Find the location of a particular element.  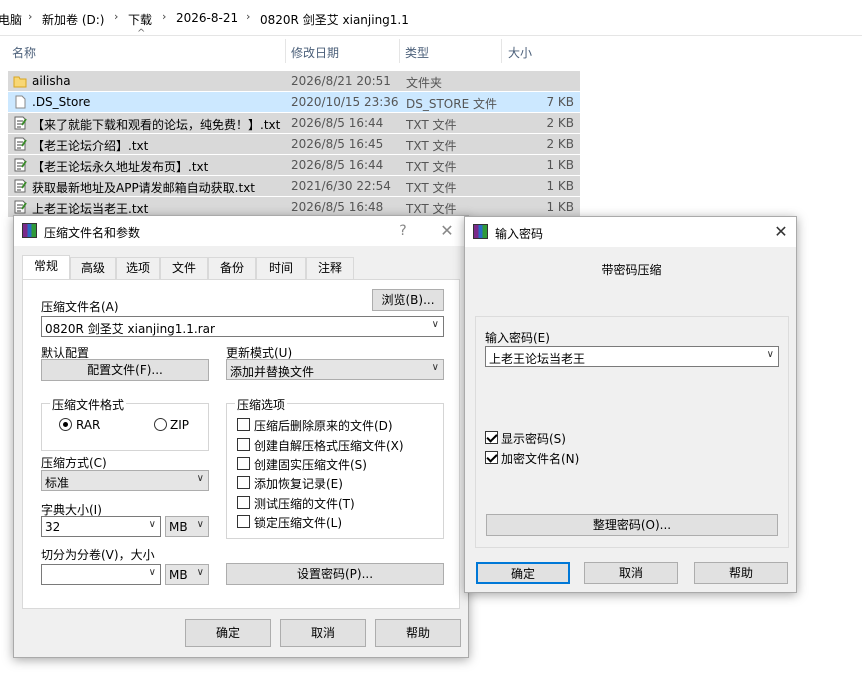

solid-checkbox is located at coordinates (243, 463).